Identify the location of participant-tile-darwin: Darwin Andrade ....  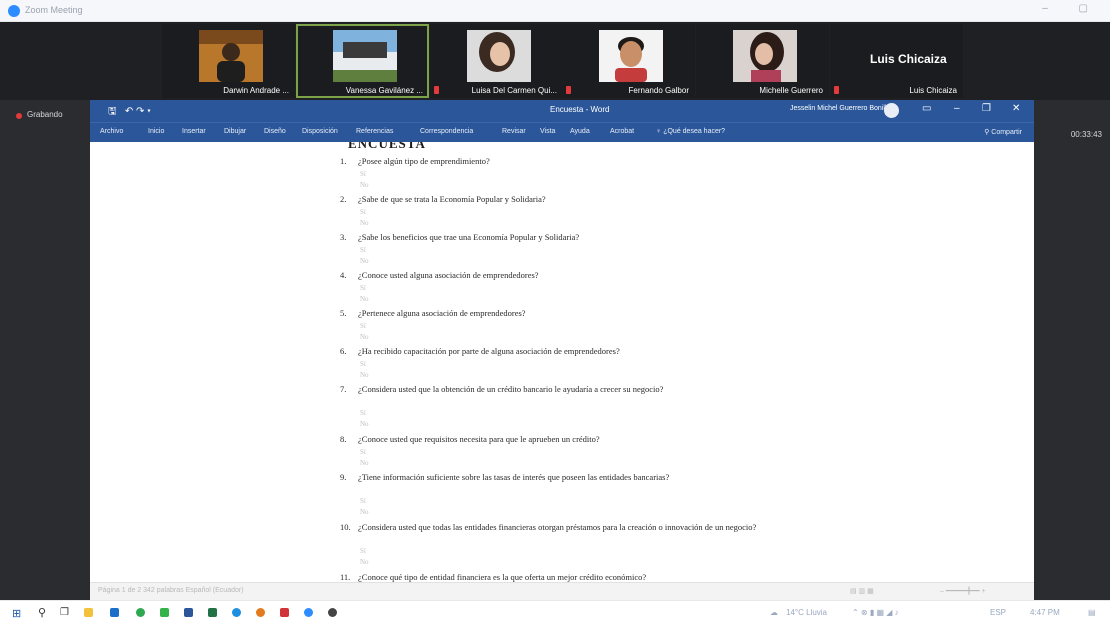
(228, 61).